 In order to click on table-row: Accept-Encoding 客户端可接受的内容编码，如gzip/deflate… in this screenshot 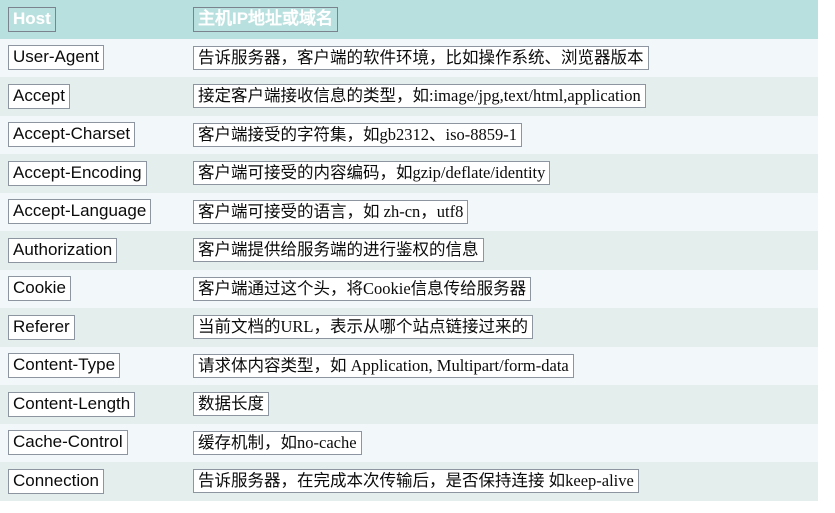, I will do `click(409, 173)`.